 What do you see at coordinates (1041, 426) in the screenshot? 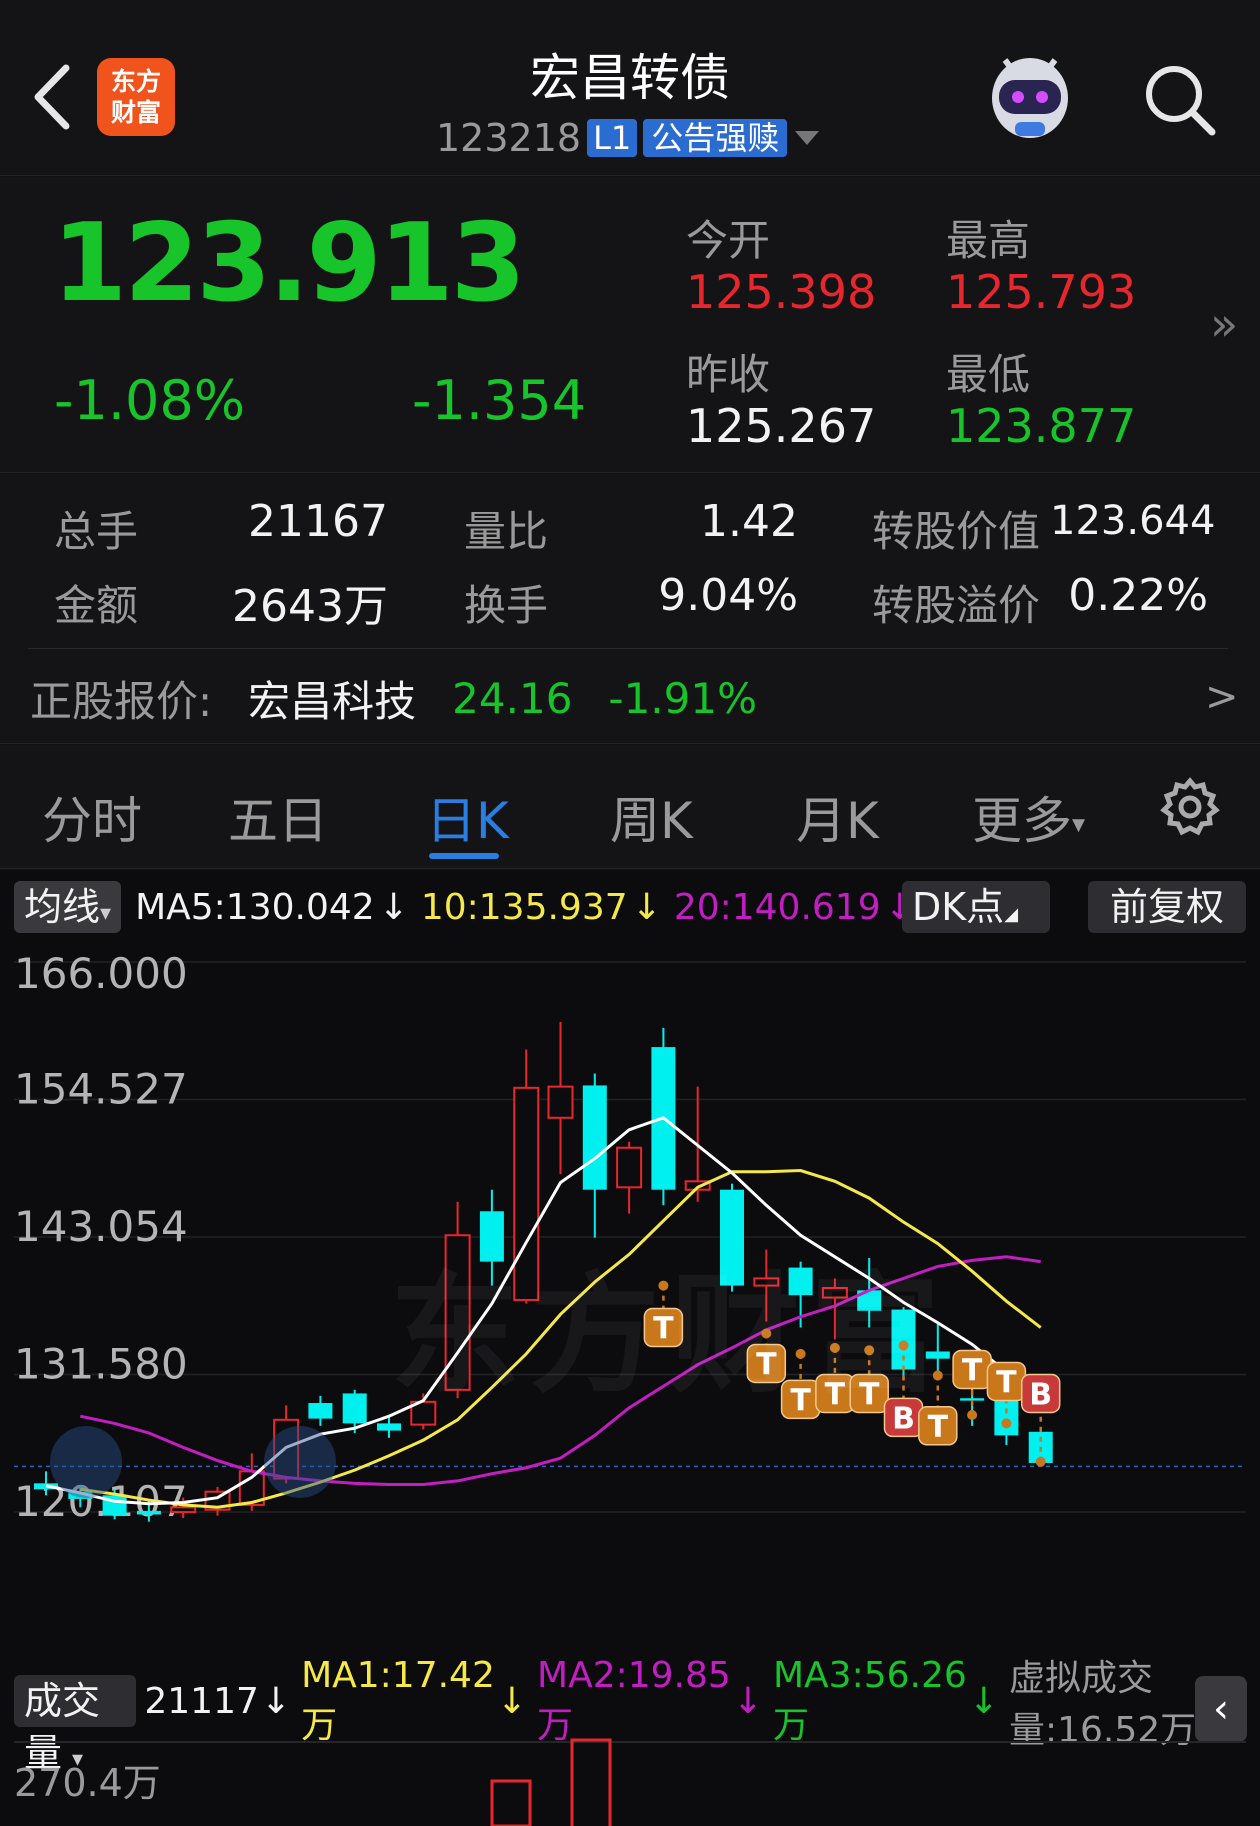
I see `low-value: 123.877` at bounding box center [1041, 426].